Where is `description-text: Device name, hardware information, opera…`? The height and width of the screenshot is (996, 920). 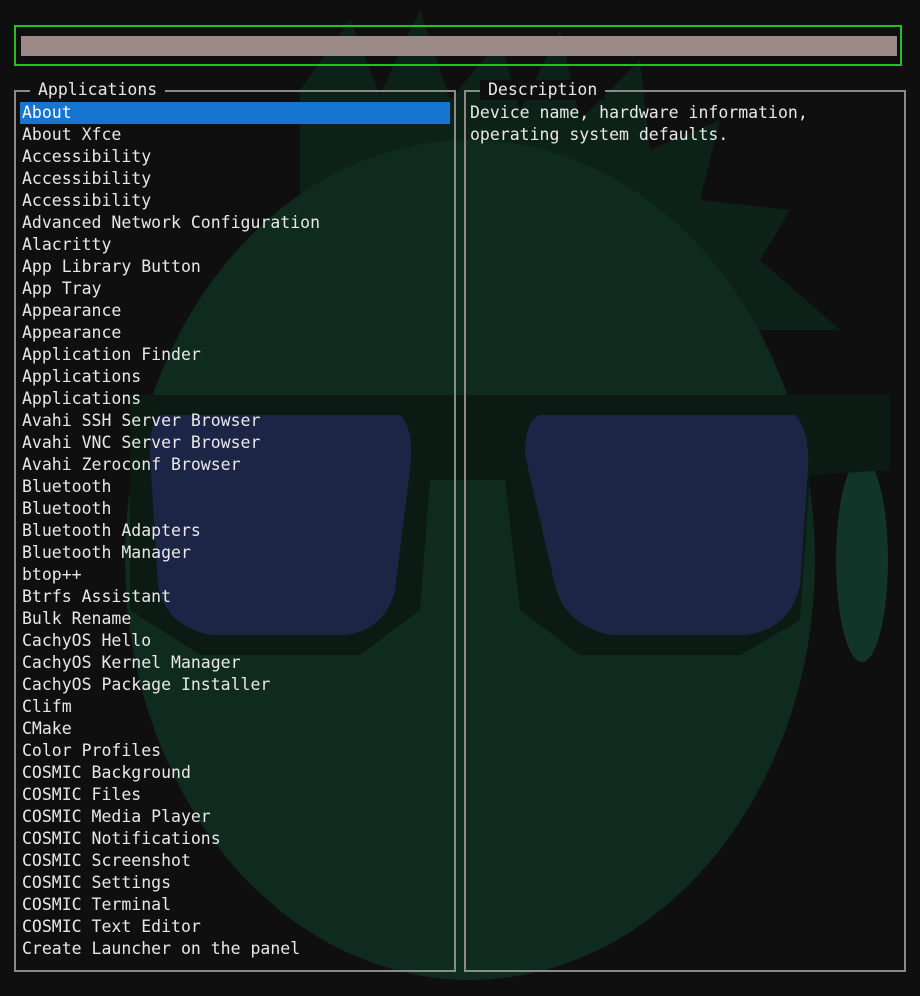
description-text: Device name, hardware information, opera… is located at coordinates (639, 123).